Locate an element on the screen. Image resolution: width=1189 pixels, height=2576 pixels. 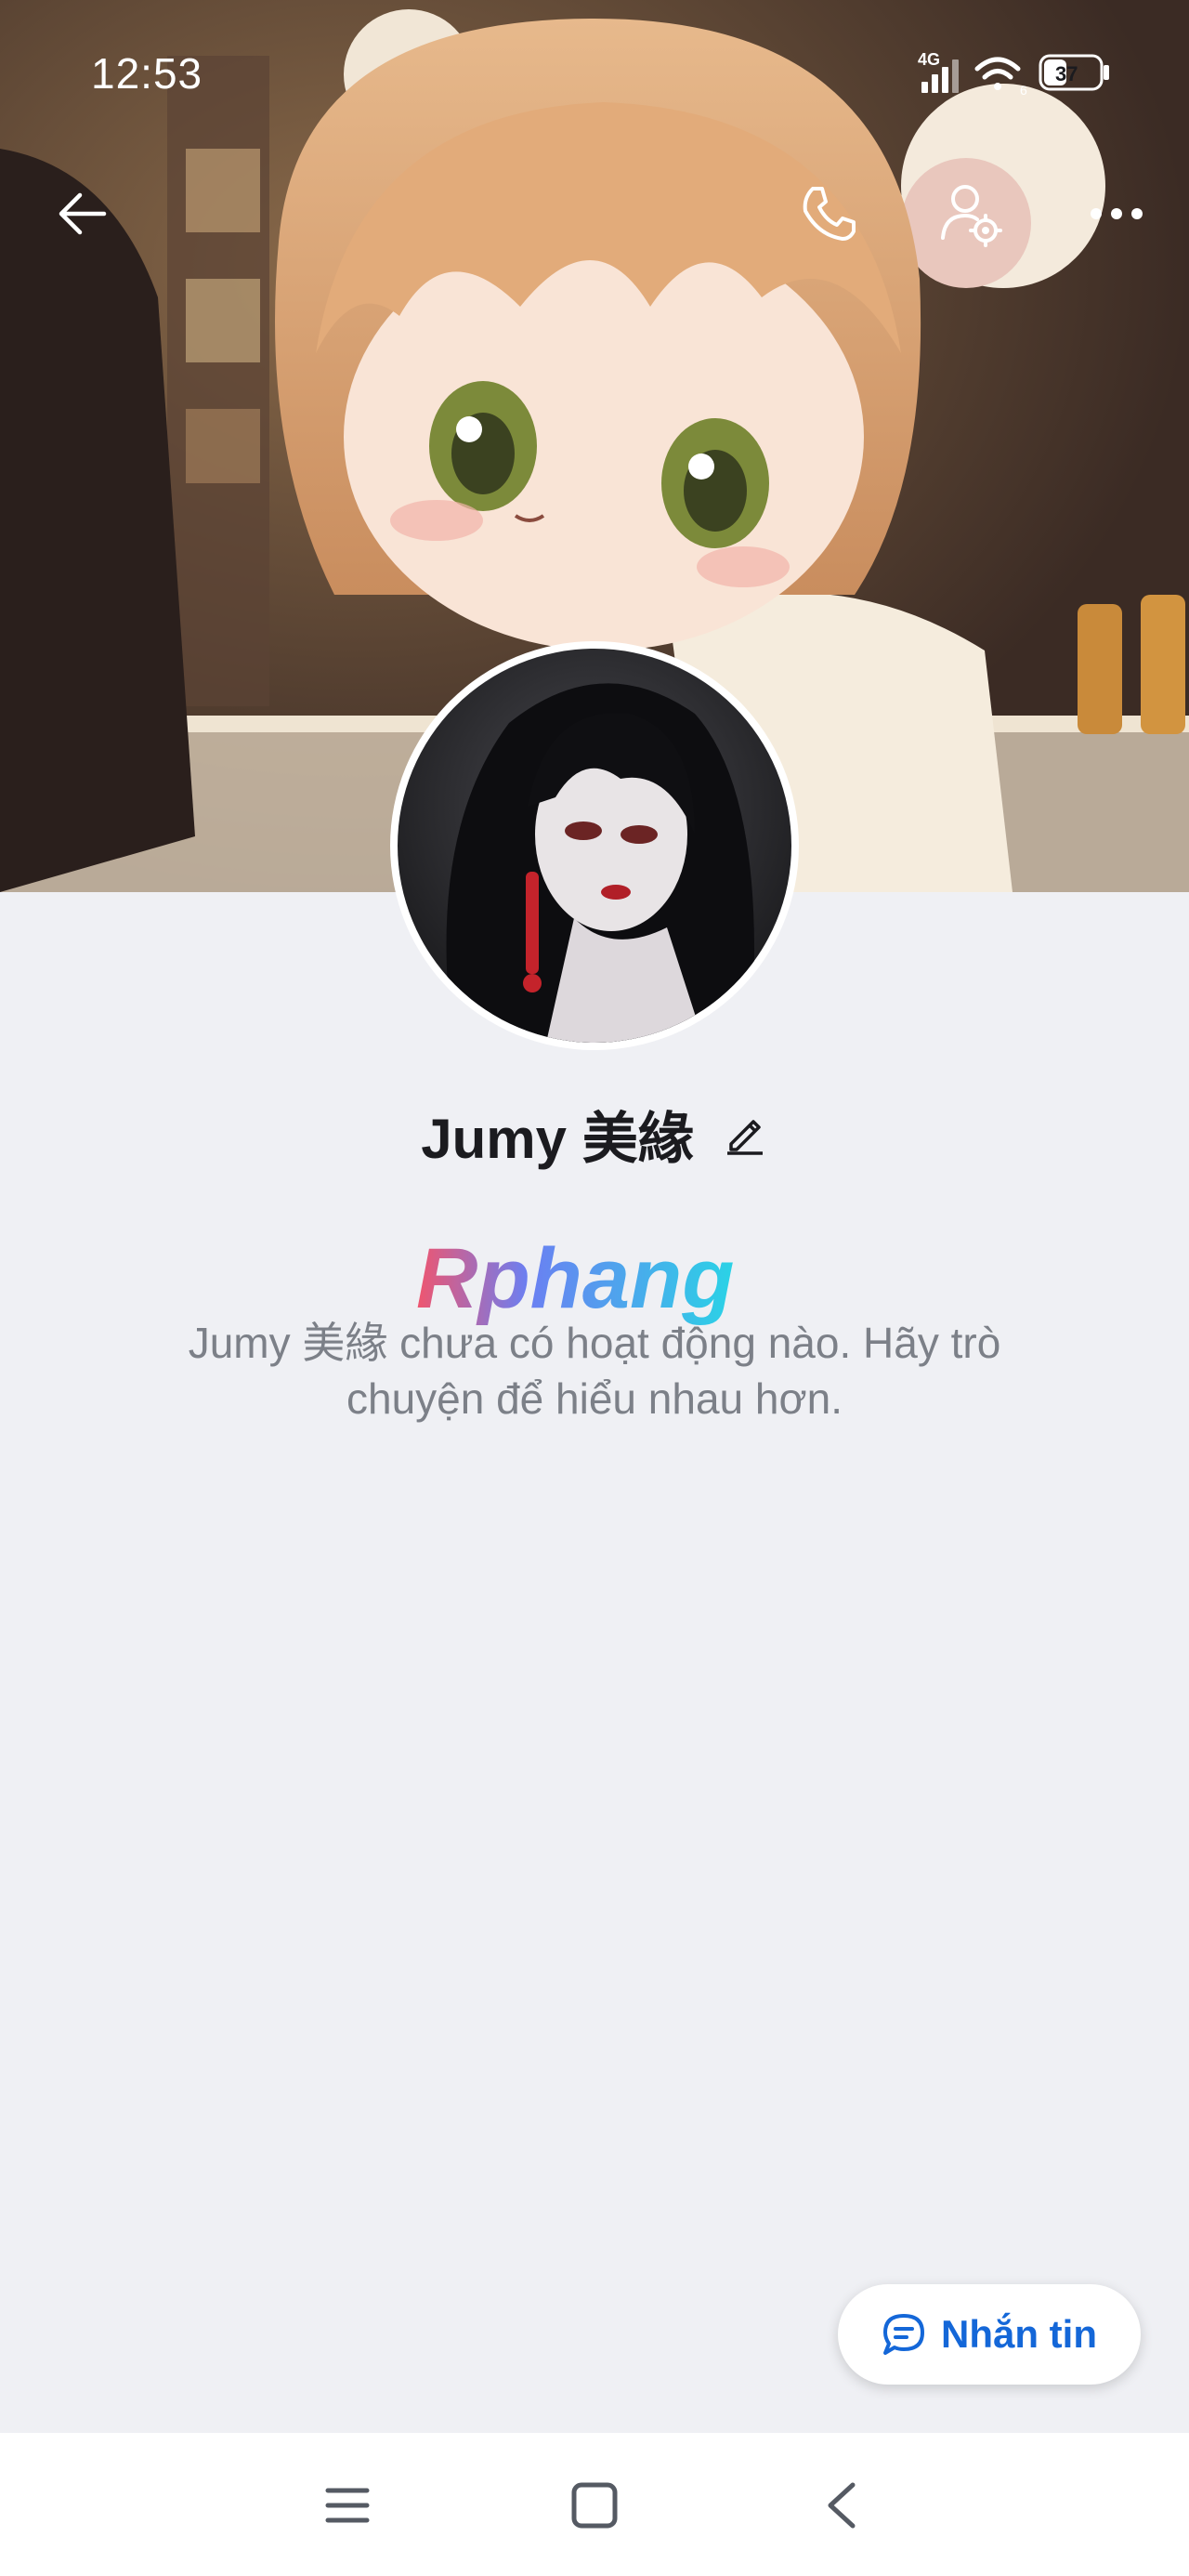
more-options-button is located at coordinates (1116, 214).